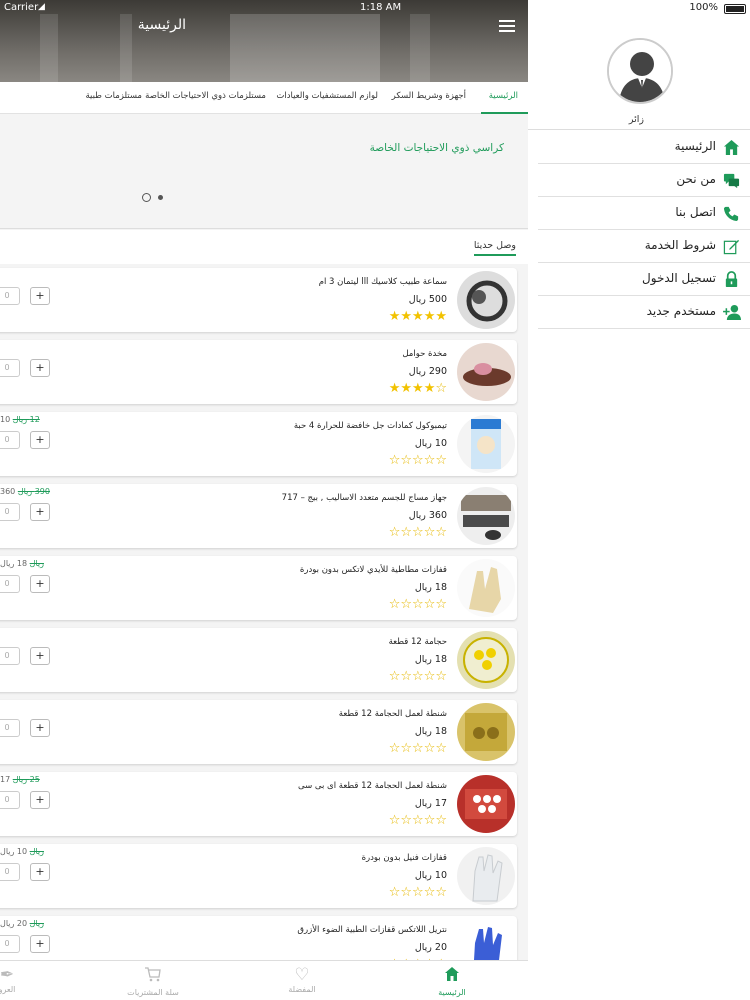  What do you see at coordinates (644, 213) in the screenshot?
I see `drawer-item-contact: اتصل بنا` at bounding box center [644, 213].